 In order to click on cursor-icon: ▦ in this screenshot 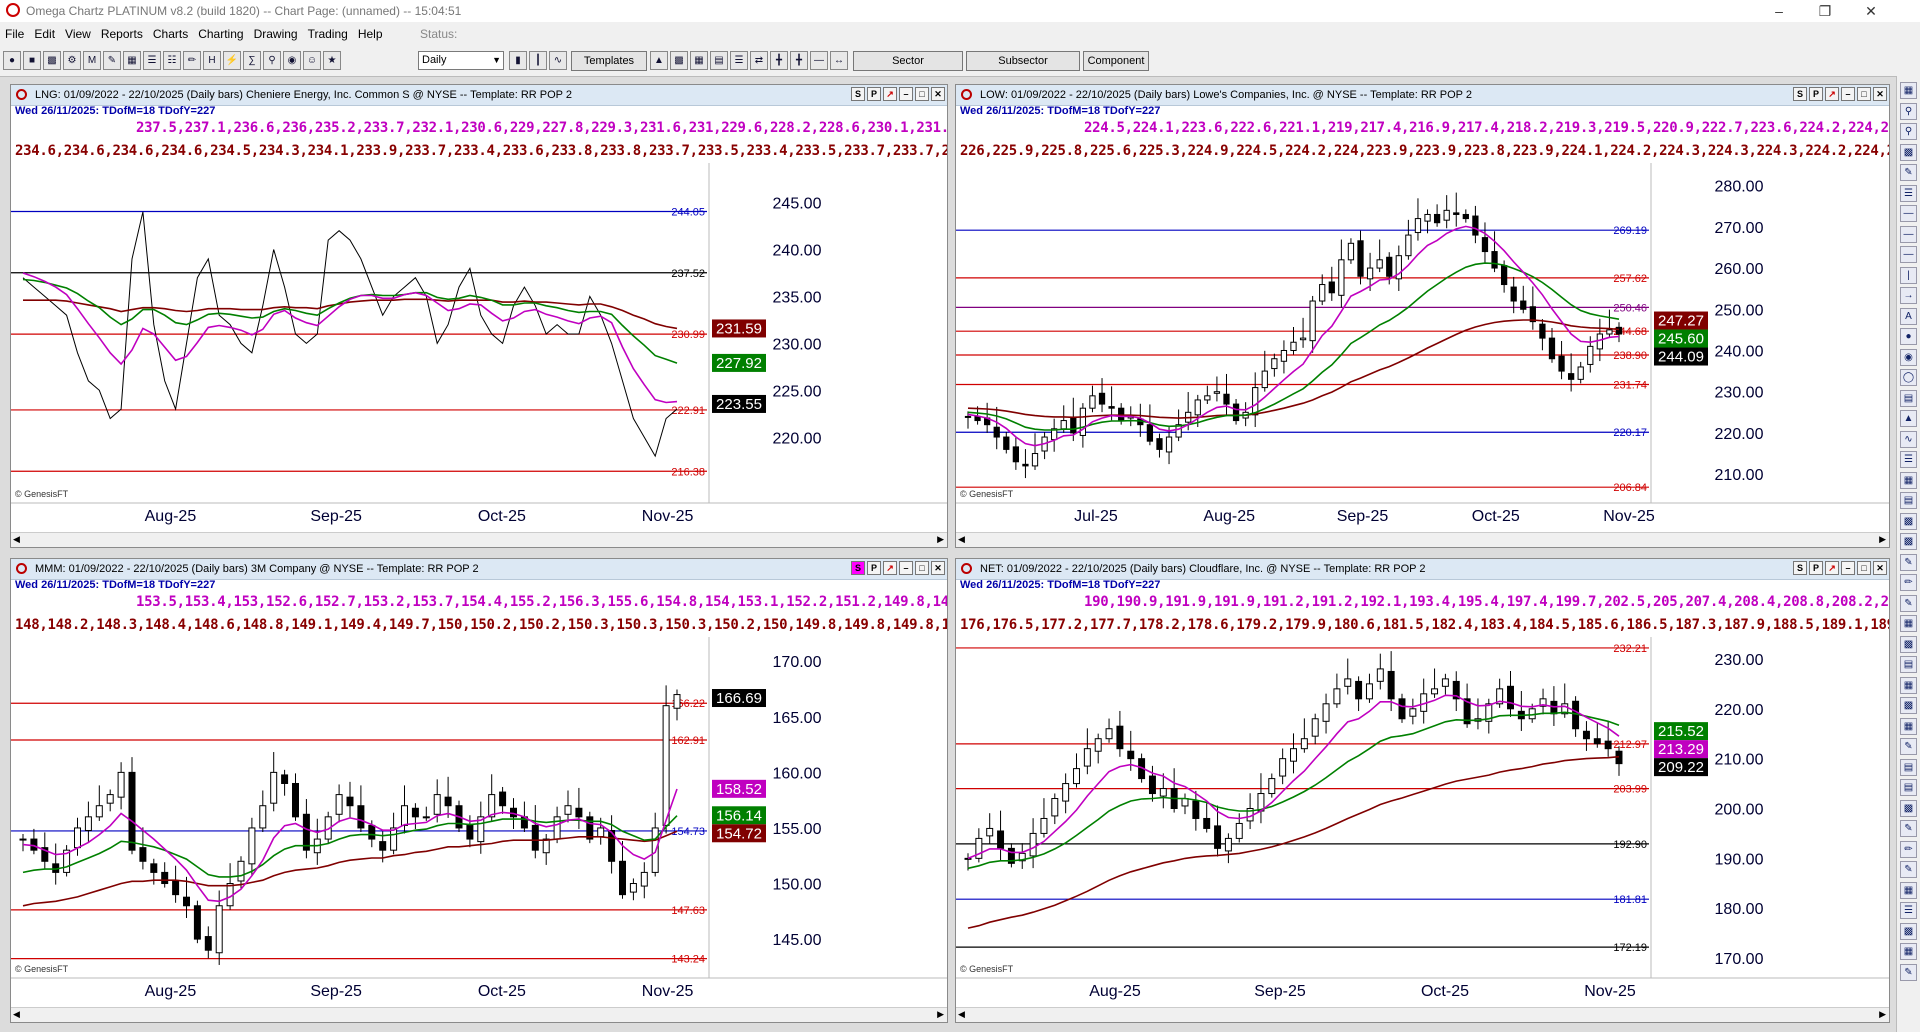, I will do `click(1908, 90)`.